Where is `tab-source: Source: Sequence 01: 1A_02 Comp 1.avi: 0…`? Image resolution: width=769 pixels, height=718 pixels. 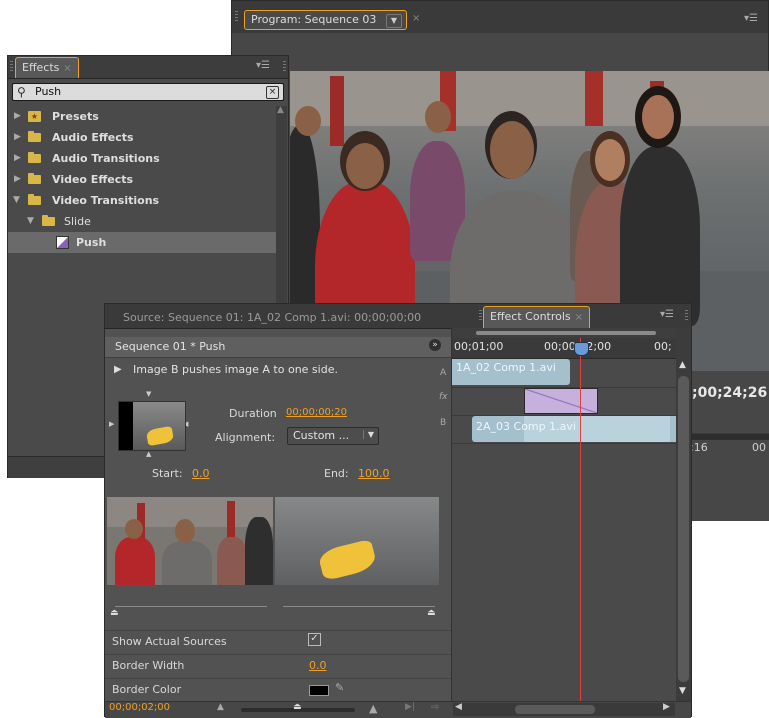
tab-source: Source: Sequence 01: 1A_02 Comp 1.avi: 0… is located at coordinates (272, 317).